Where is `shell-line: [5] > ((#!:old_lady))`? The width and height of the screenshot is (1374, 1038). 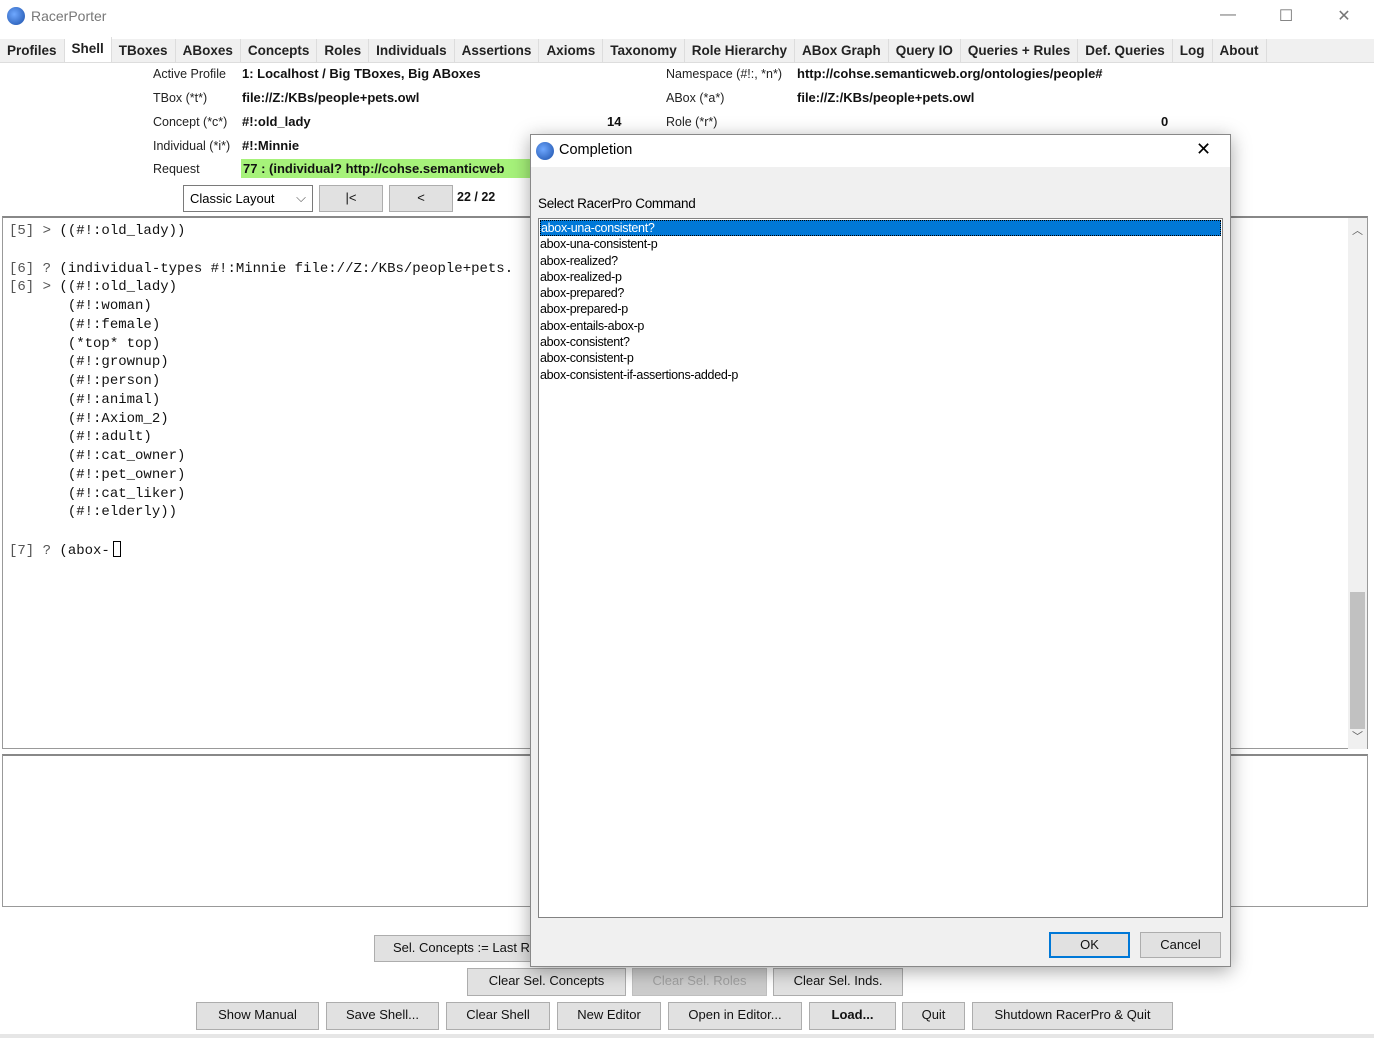
shell-line: [5] > ((#!:old_lady)) is located at coordinates (97, 231).